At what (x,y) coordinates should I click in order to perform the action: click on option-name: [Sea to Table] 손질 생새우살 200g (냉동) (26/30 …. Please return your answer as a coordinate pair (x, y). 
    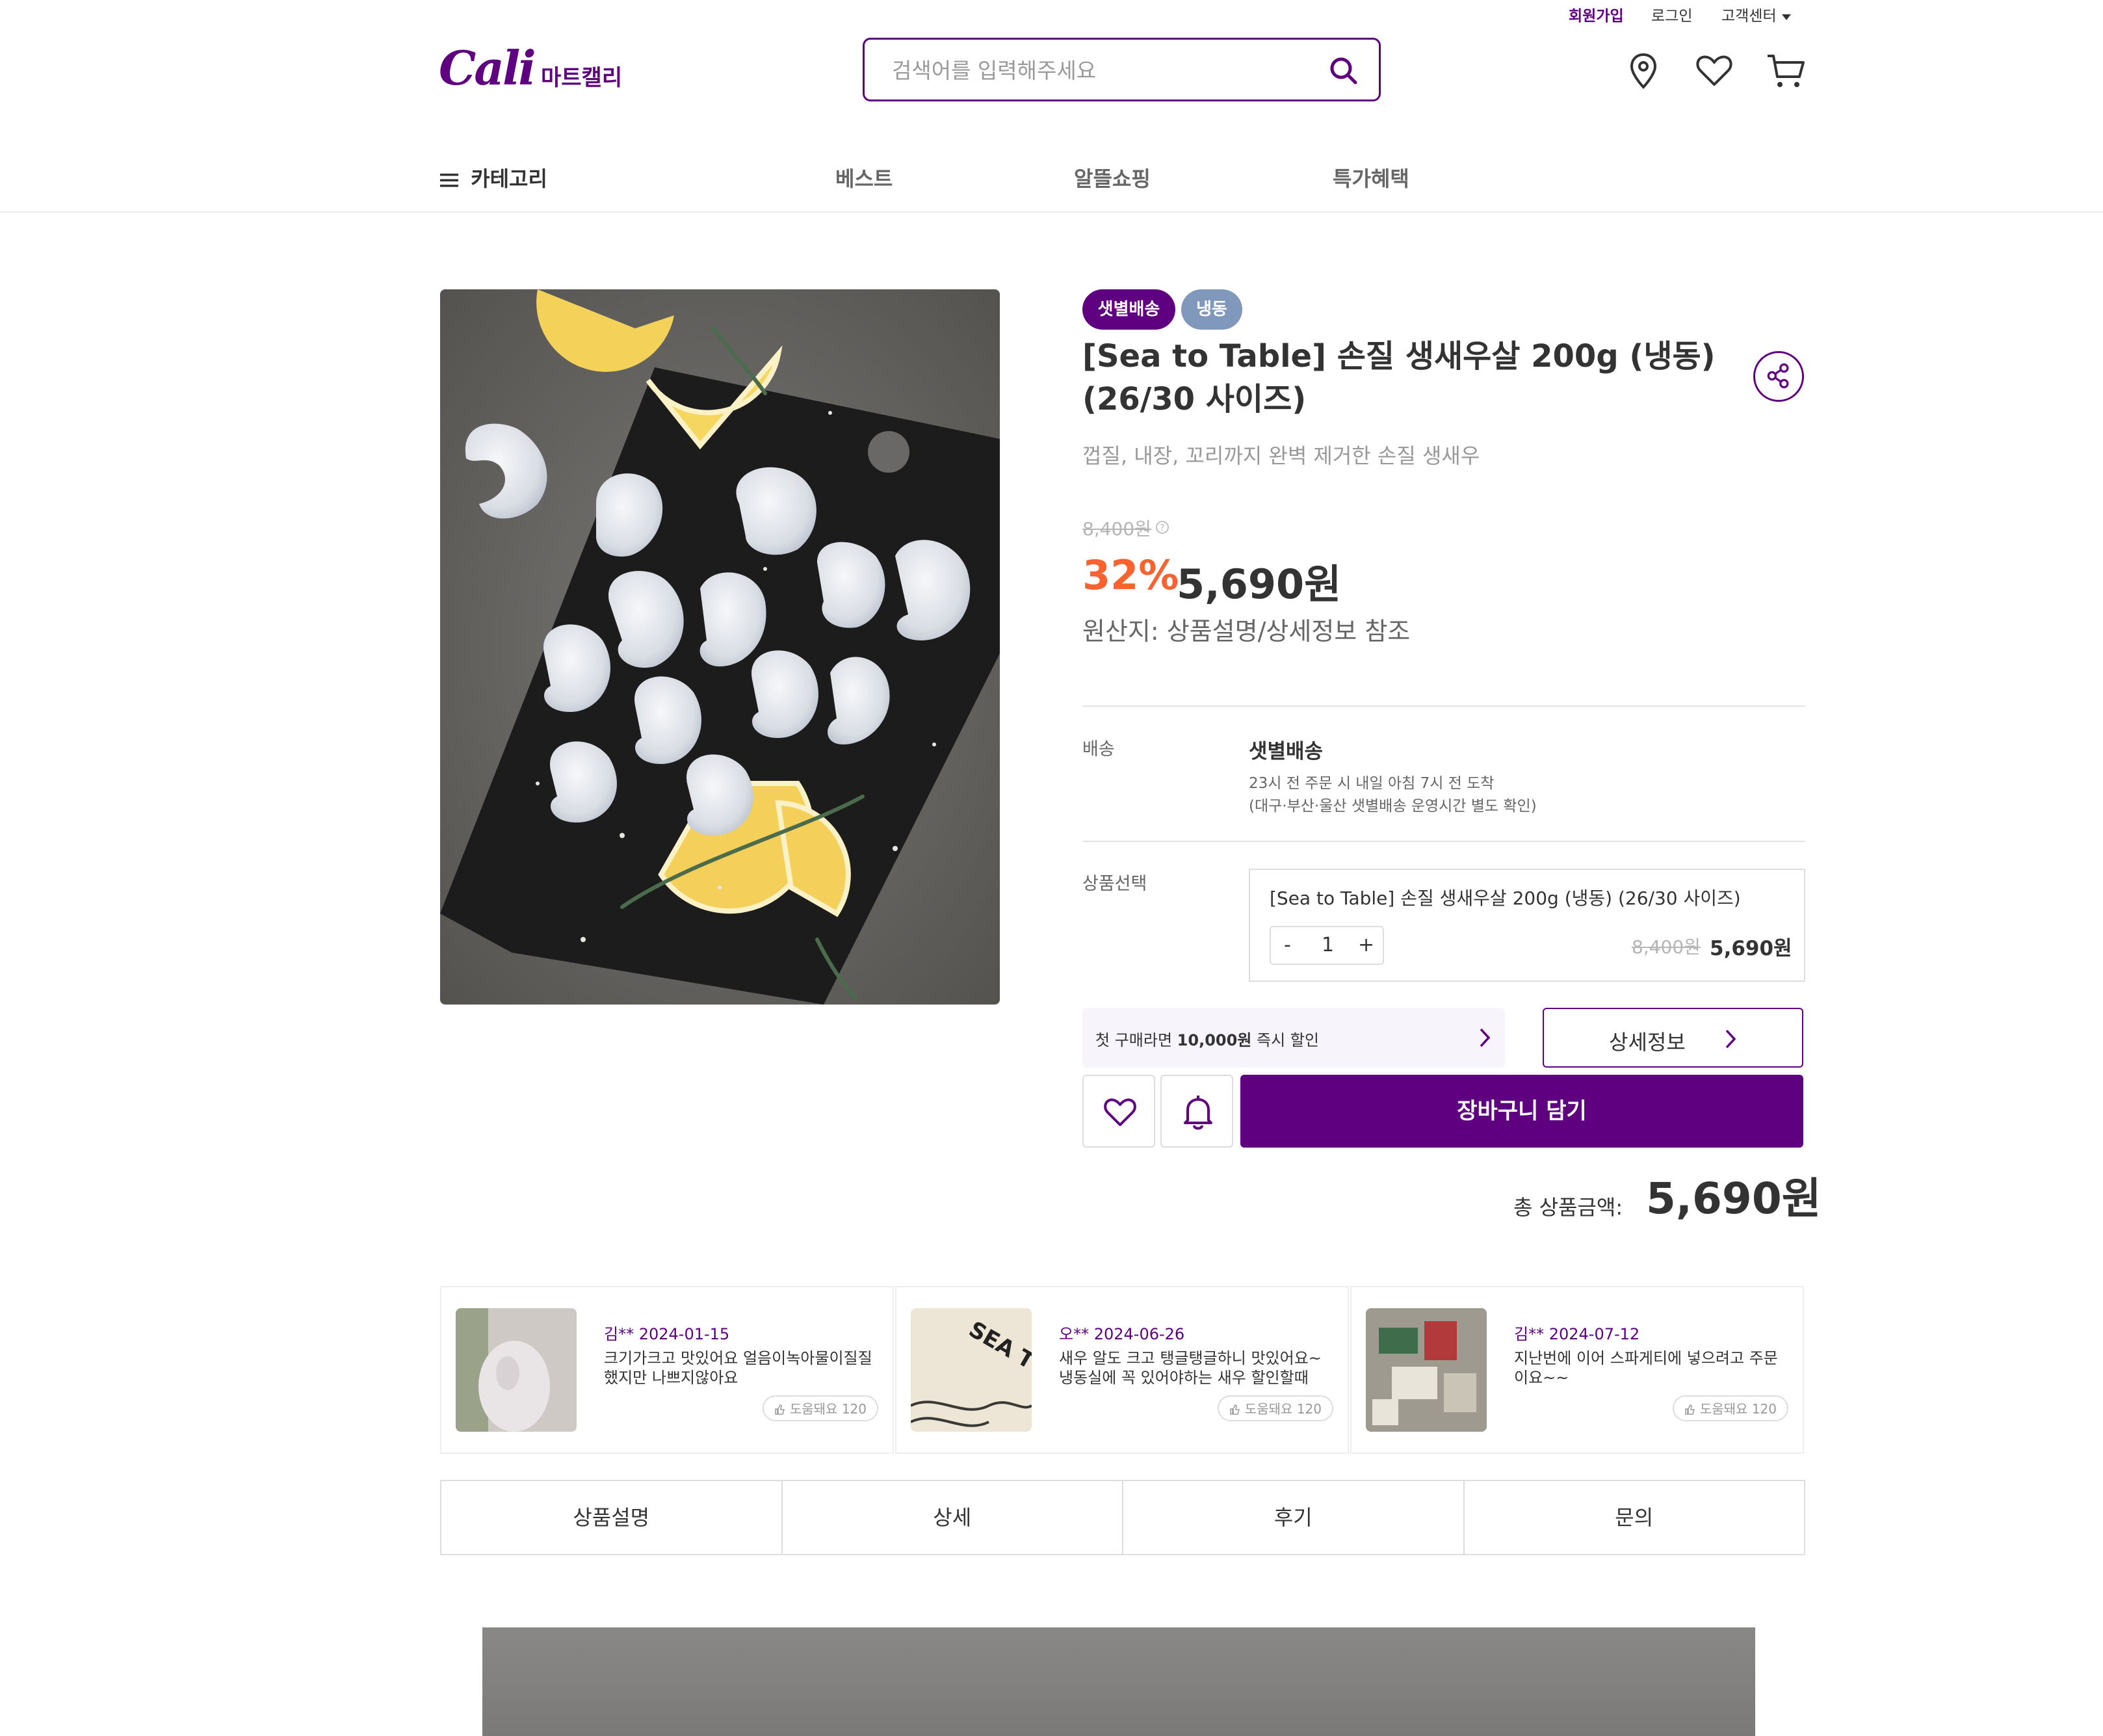
    Looking at the image, I should click on (1505, 899).